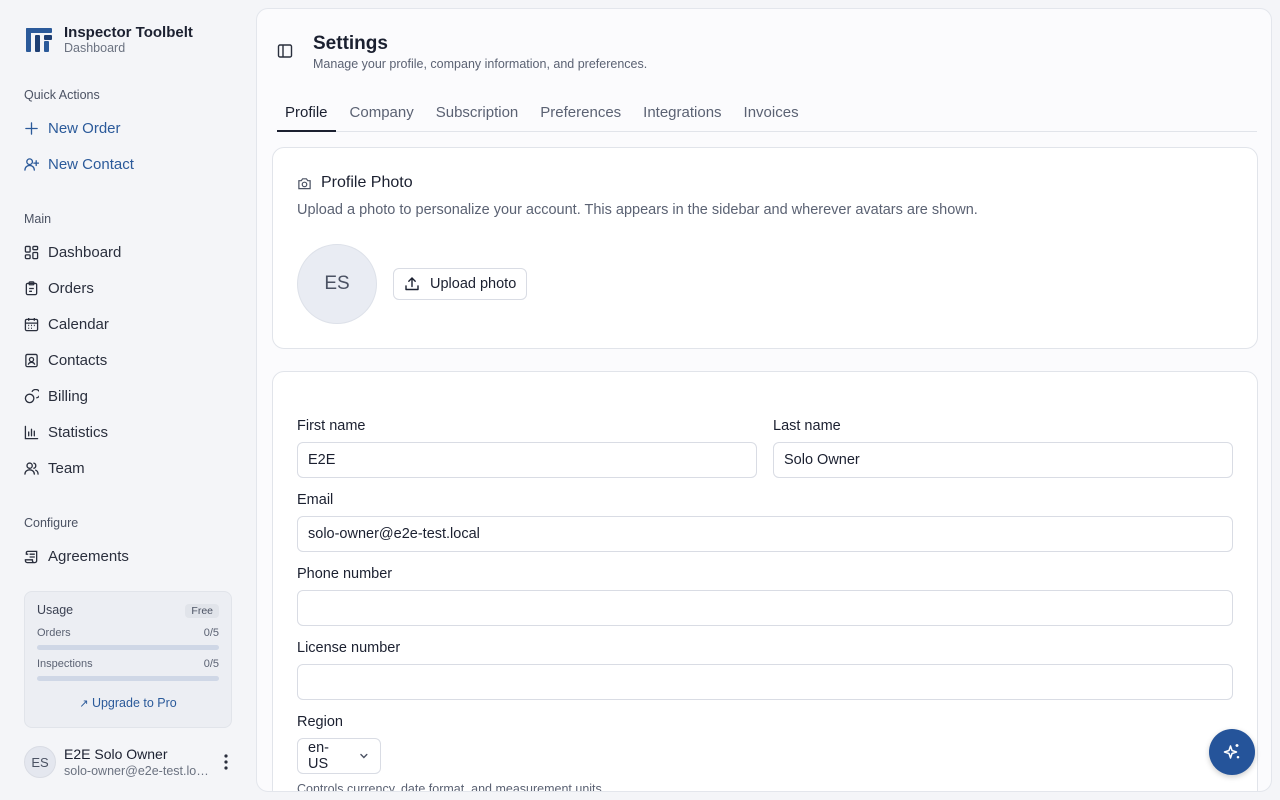 The width and height of the screenshot is (1280, 800). What do you see at coordinates (306, 114) in the screenshot?
I see `tab-profile: Profile` at bounding box center [306, 114].